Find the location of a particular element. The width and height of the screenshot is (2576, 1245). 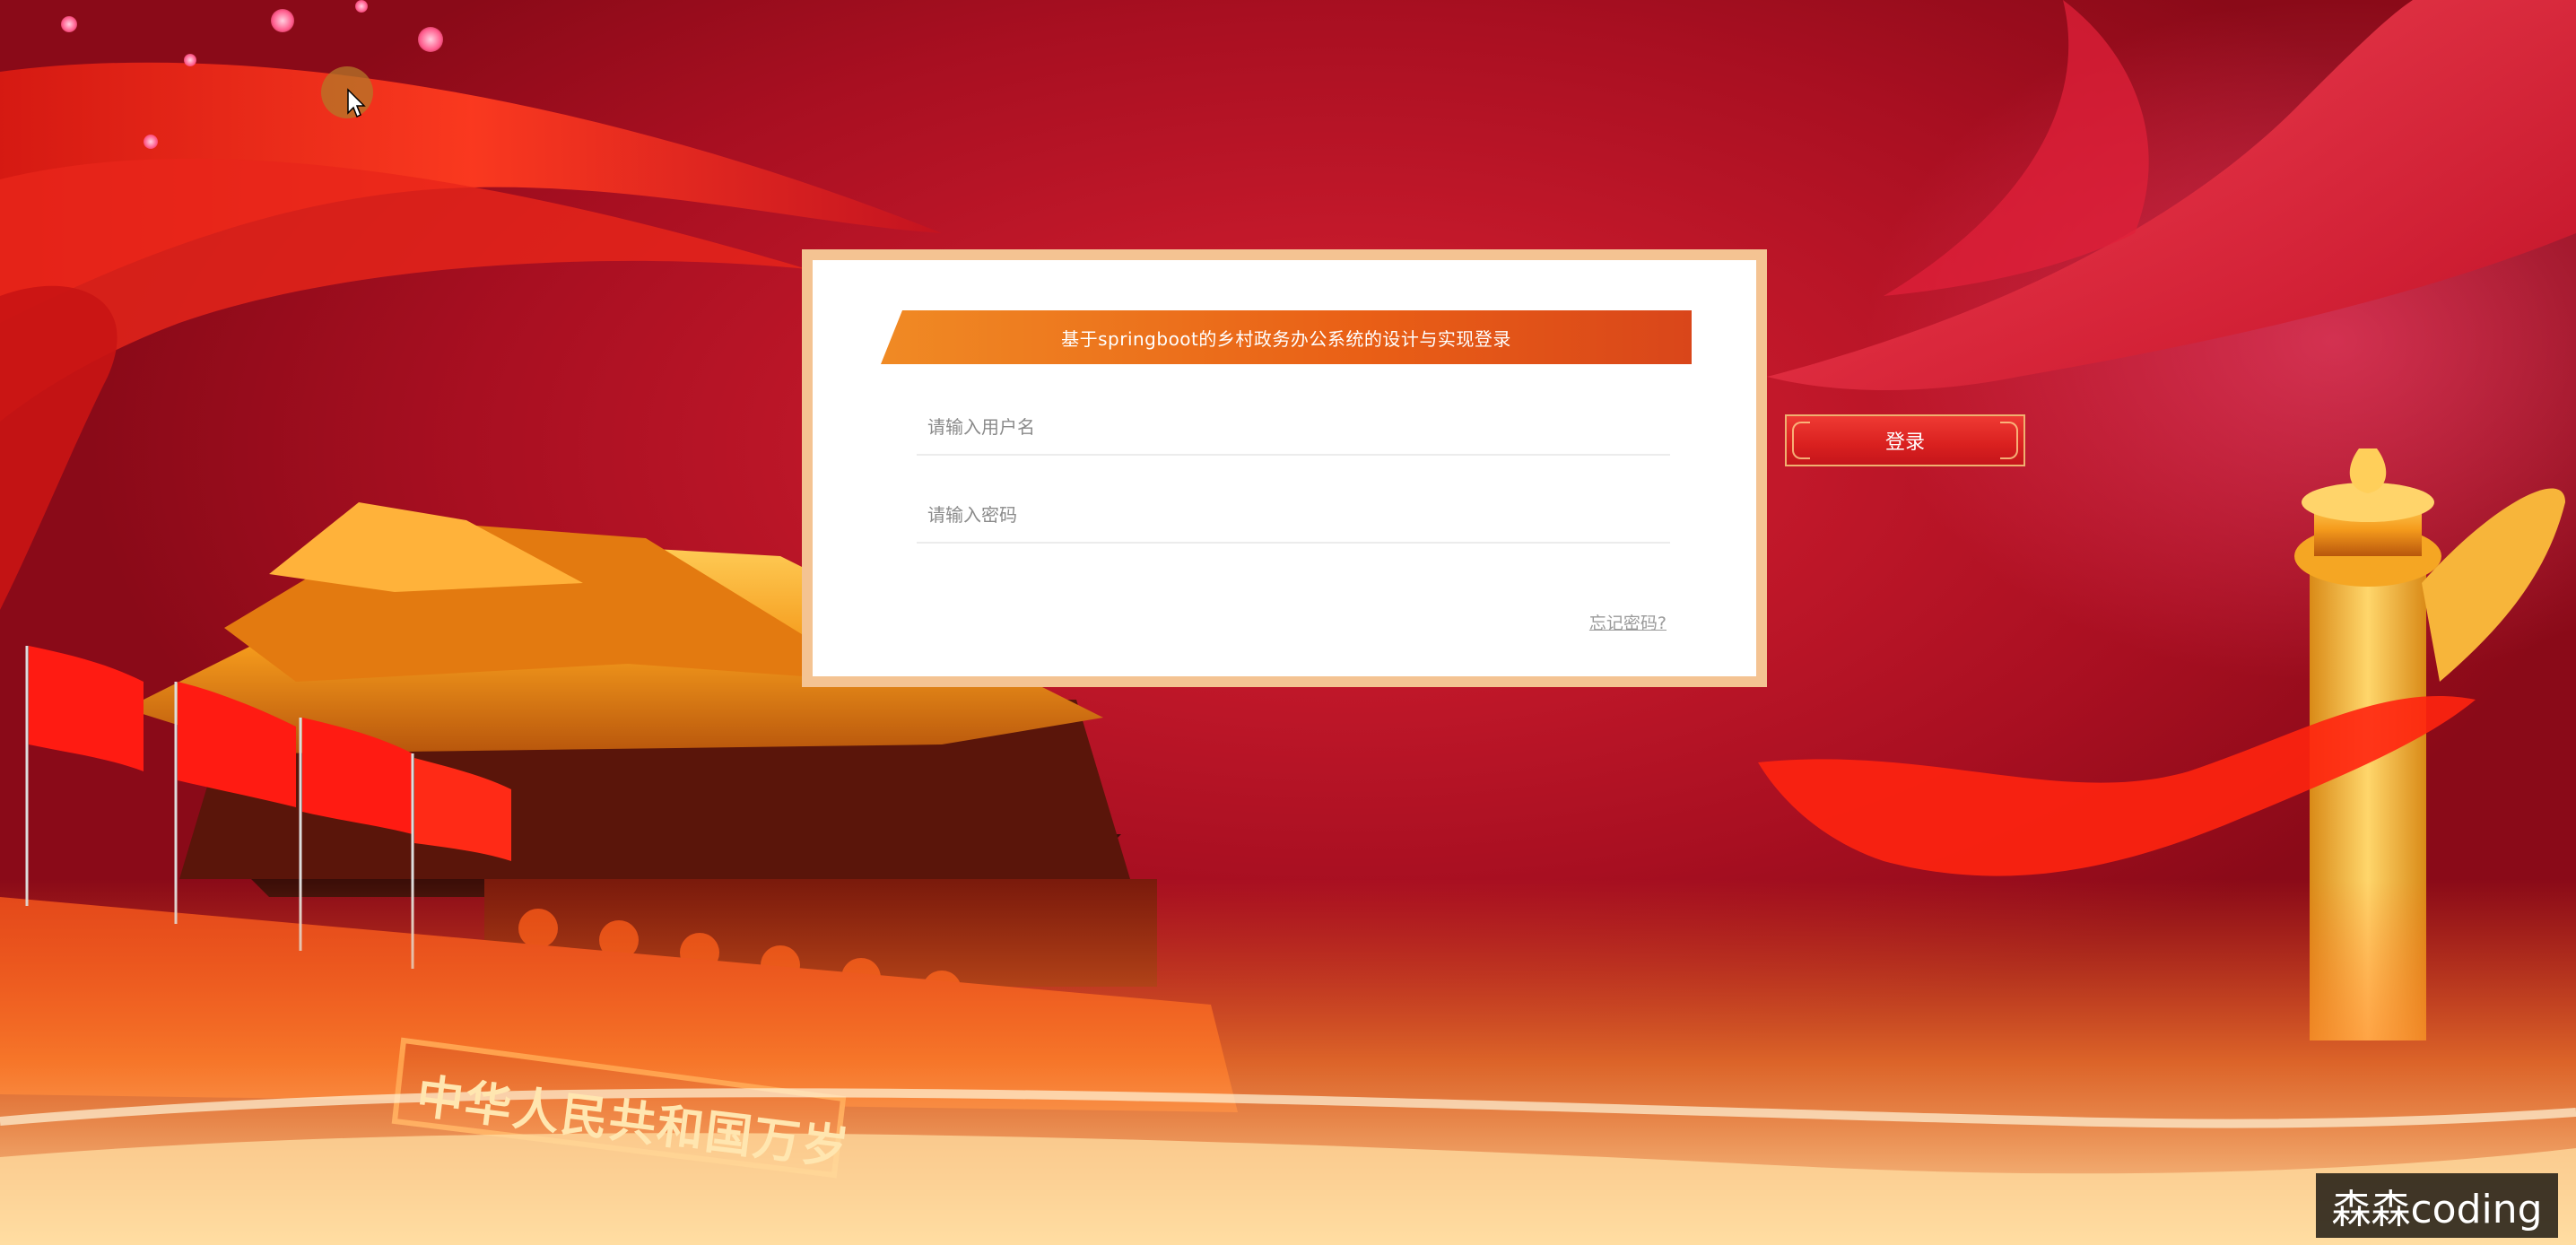

login-form: 基于springboot的乡村政务办公系统的设计与实现登录 忘记密码? is located at coordinates (1284, 468).